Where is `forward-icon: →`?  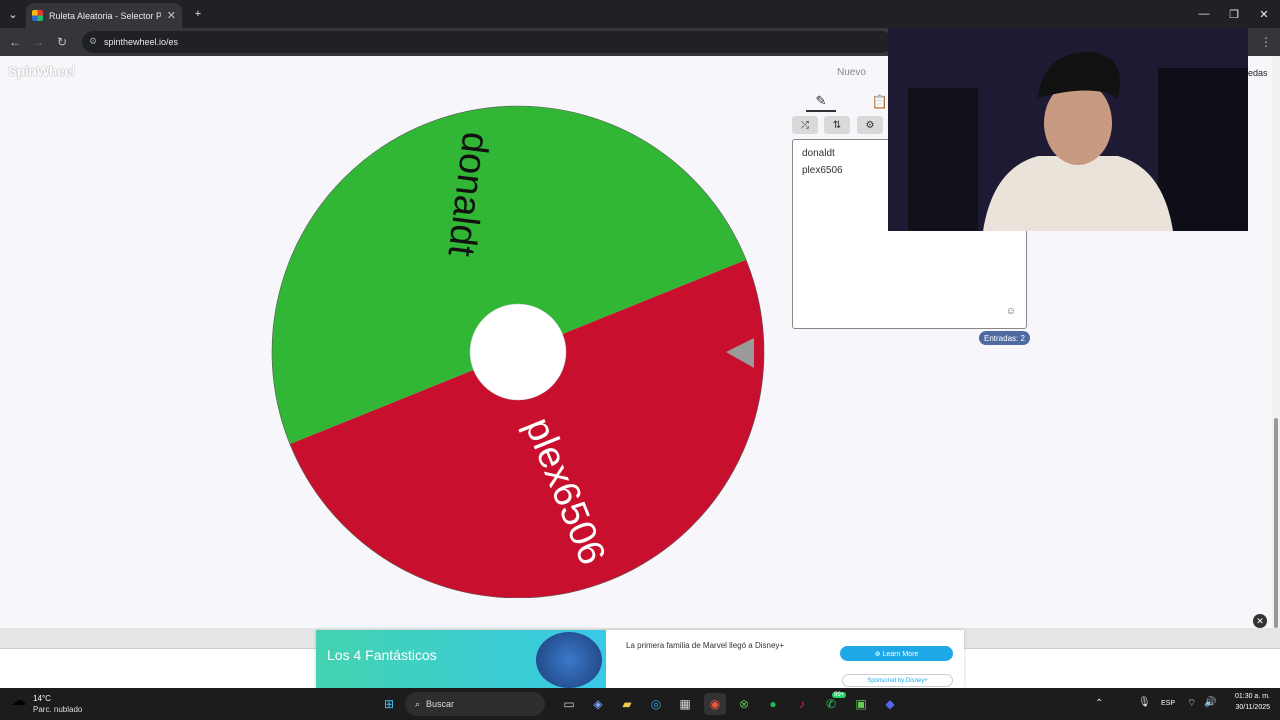
forward-icon: → is located at coordinates (38, 42).